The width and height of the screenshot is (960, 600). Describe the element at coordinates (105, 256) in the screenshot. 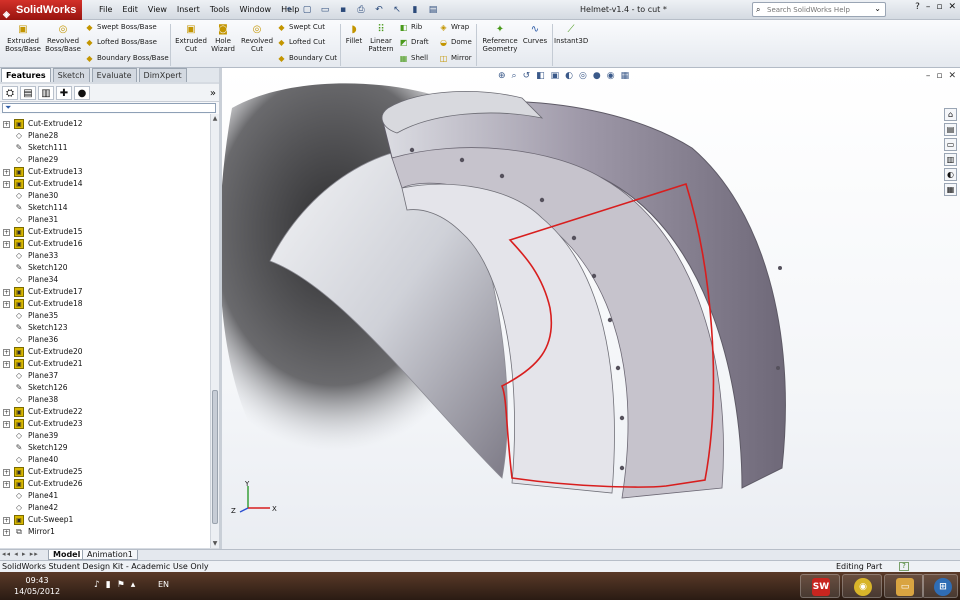

I see `tree-item: ◇ Plane33` at that location.